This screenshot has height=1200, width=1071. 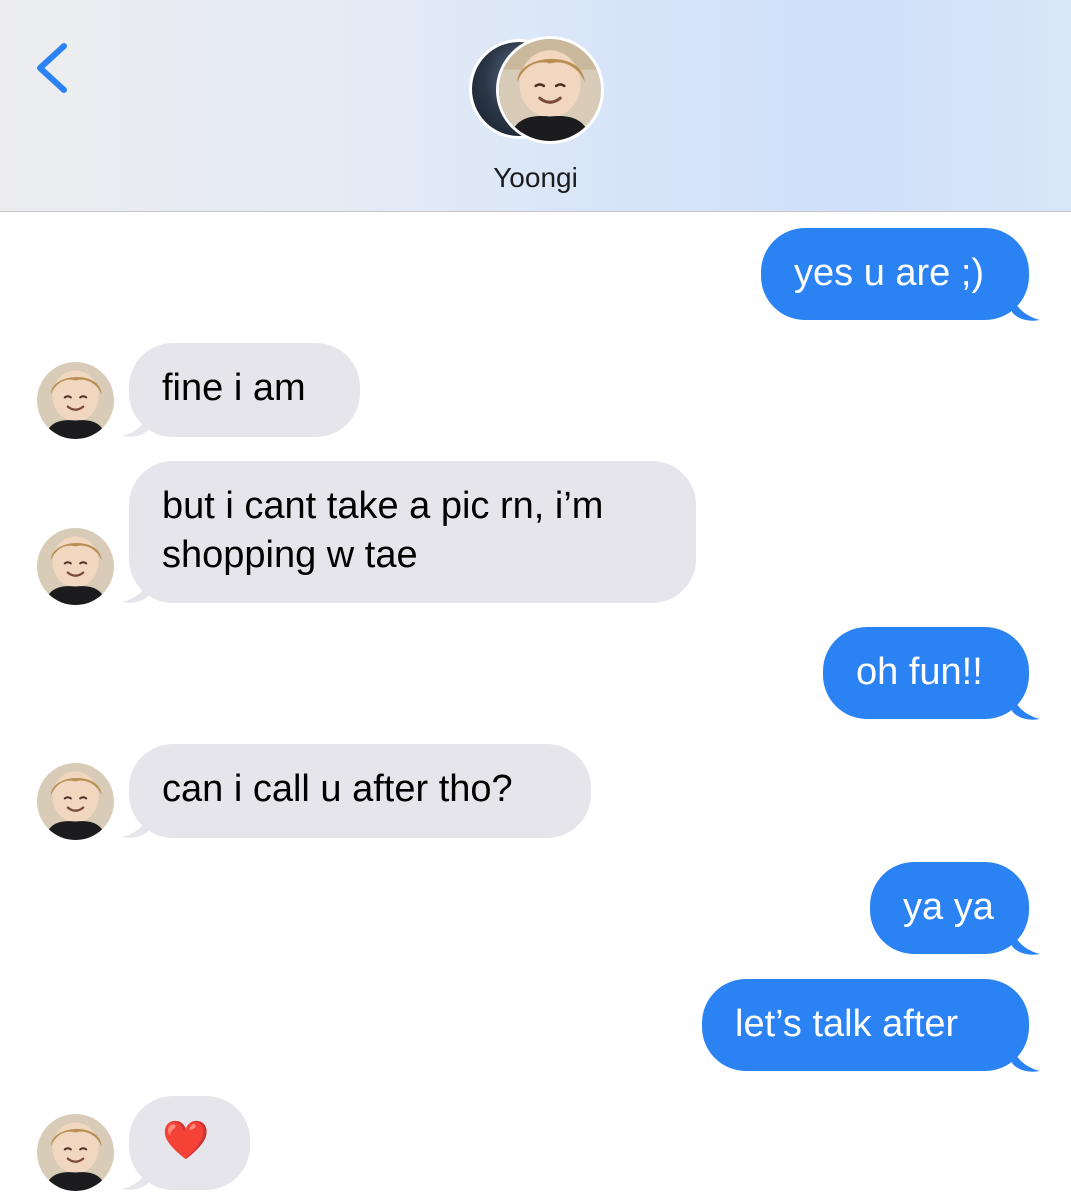 I want to click on message-bubble-outgoing: ya ya, so click(x=949, y=908).